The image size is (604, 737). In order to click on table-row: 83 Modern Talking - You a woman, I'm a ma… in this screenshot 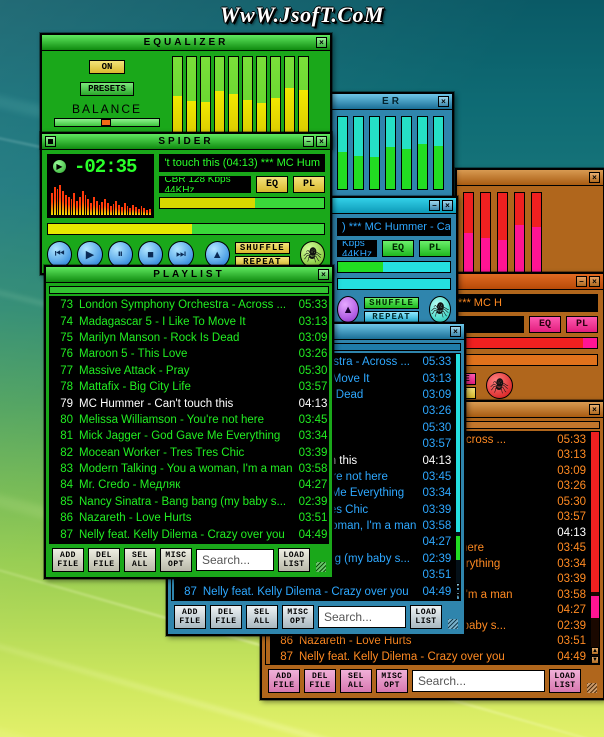, I will do `click(189, 469)`.